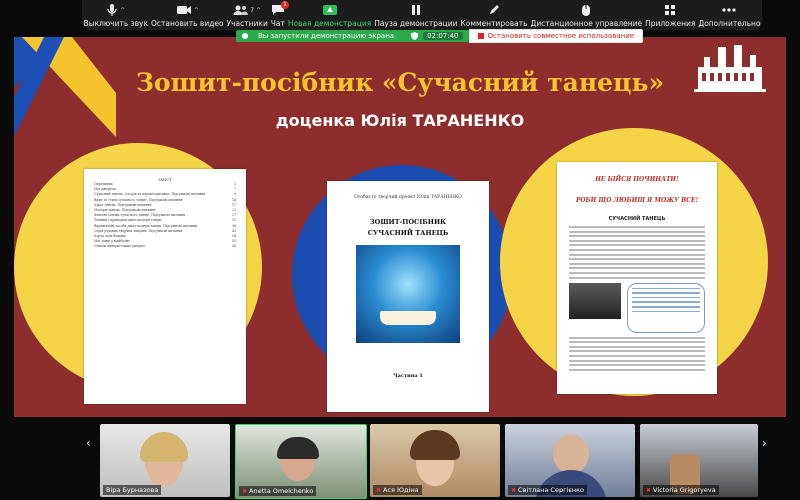  What do you see at coordinates (115, 10) in the screenshot?
I see `microphone-icon: ^` at bounding box center [115, 10].